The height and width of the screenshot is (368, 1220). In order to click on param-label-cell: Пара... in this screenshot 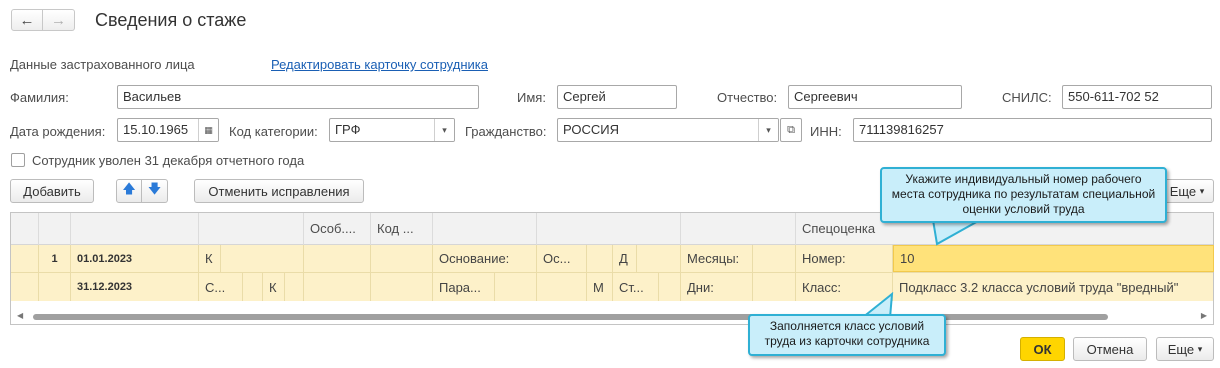, I will do `click(464, 287)`.